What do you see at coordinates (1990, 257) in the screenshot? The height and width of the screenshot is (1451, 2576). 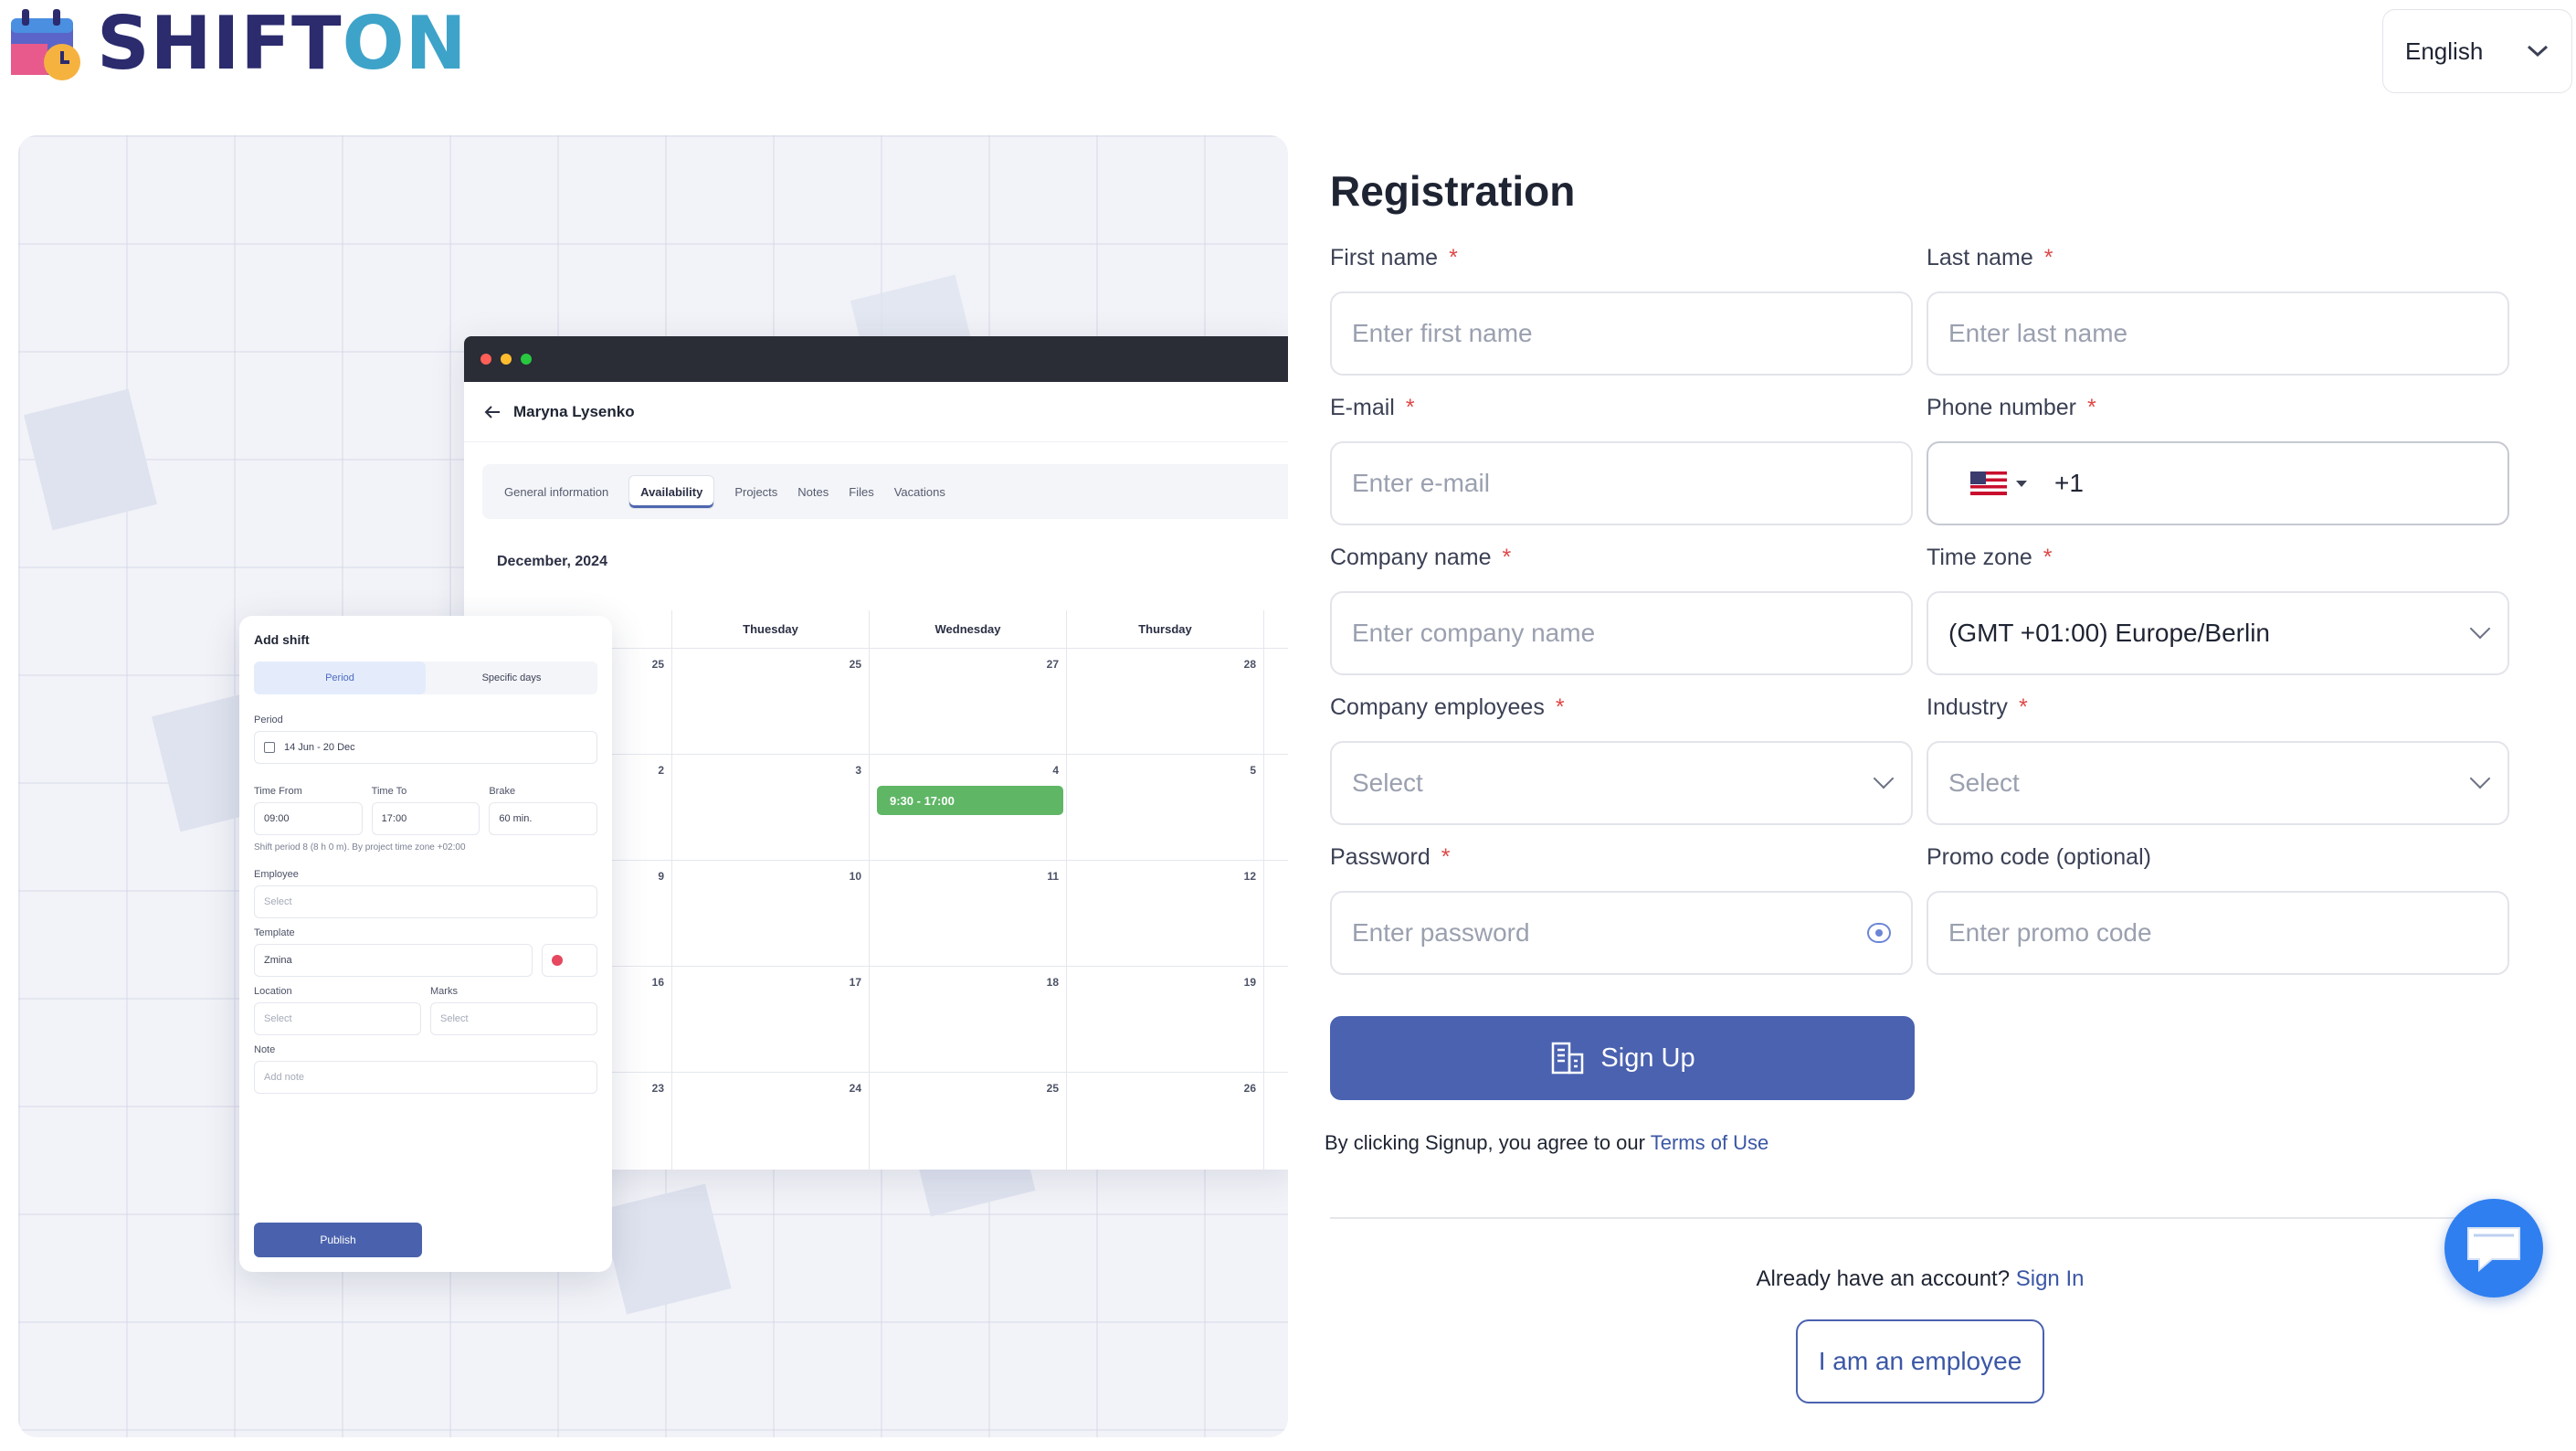 I see `last-name-label: Last name *` at bounding box center [1990, 257].